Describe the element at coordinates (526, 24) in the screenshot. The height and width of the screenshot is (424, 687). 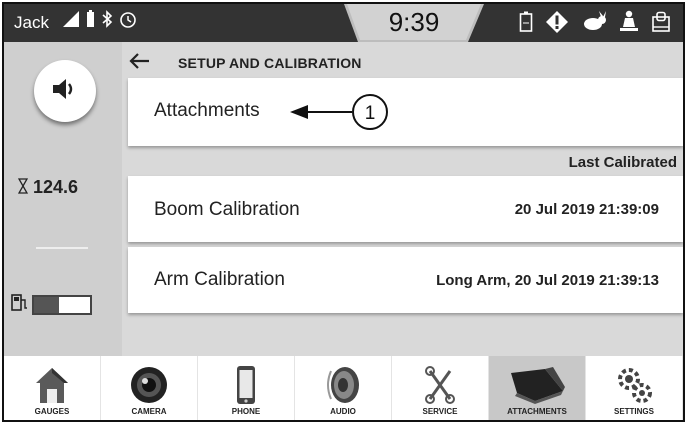
I see `battery-status-icon` at that location.